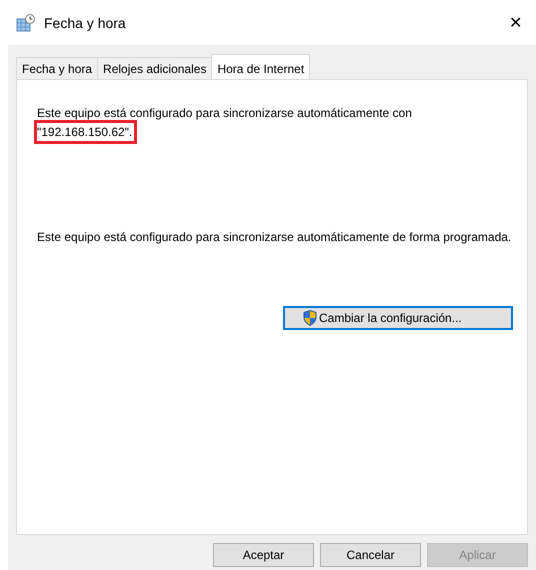 This screenshot has width=536, height=570. I want to click on dialog-button: Cancelar, so click(370, 555).